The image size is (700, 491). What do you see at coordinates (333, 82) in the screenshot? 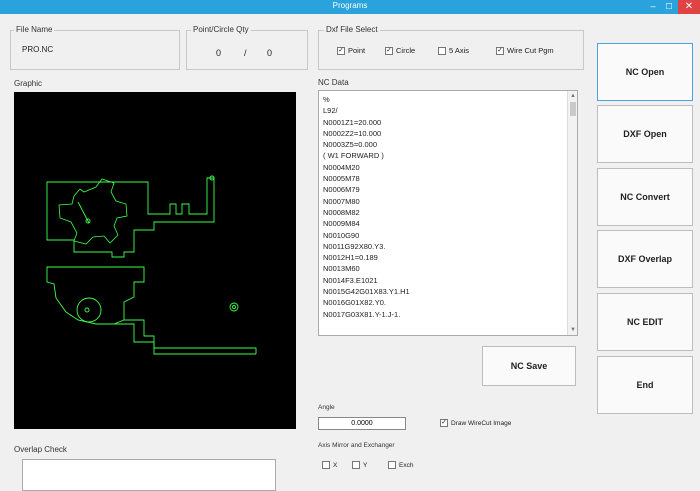
I see `nc-data-label: NC Data` at bounding box center [333, 82].